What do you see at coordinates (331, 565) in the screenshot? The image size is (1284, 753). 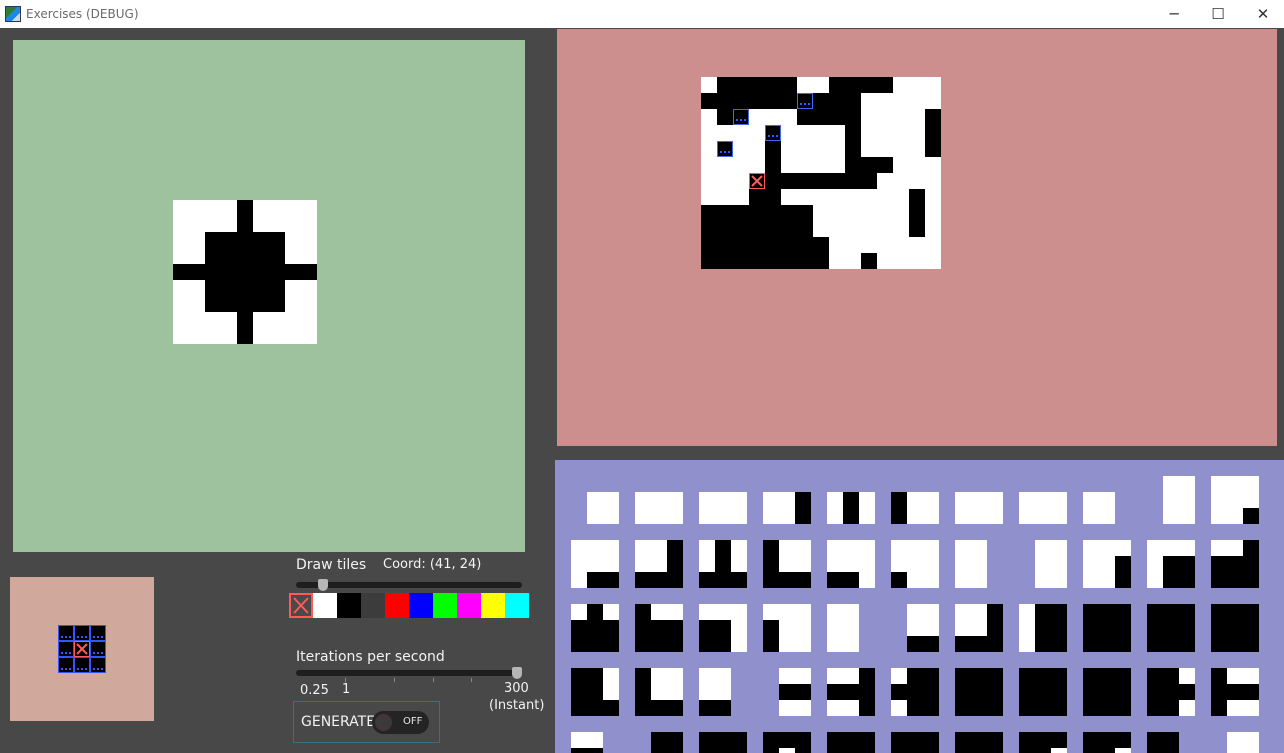 I see `draw-tiles-label: Draw tiles` at bounding box center [331, 565].